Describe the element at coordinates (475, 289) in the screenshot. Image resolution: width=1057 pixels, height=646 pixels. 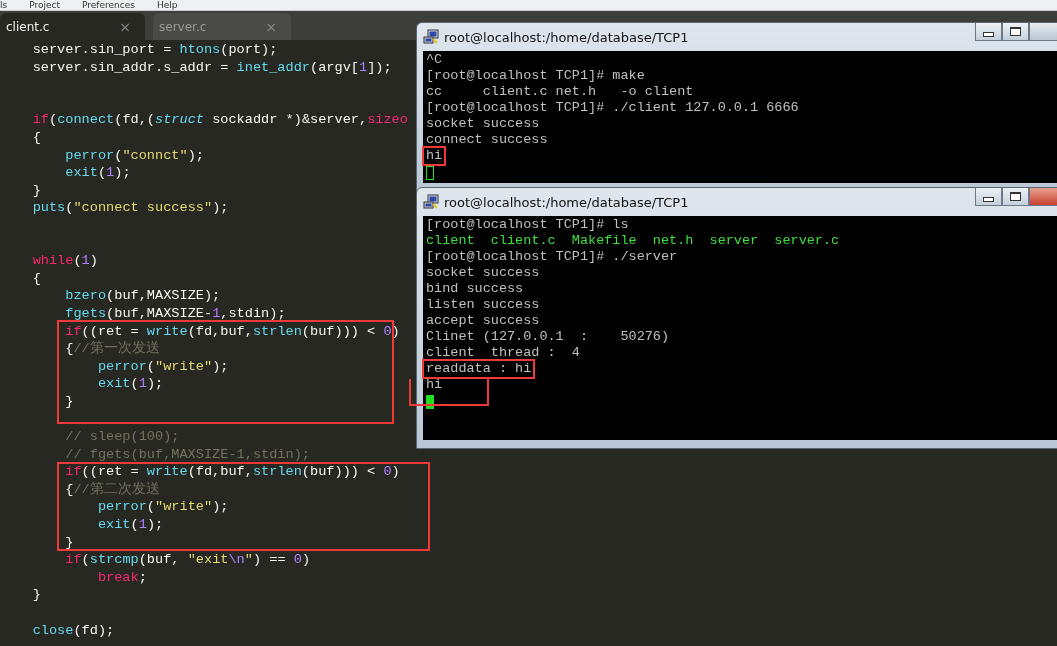
I see `terminal-line: bind success` at that location.